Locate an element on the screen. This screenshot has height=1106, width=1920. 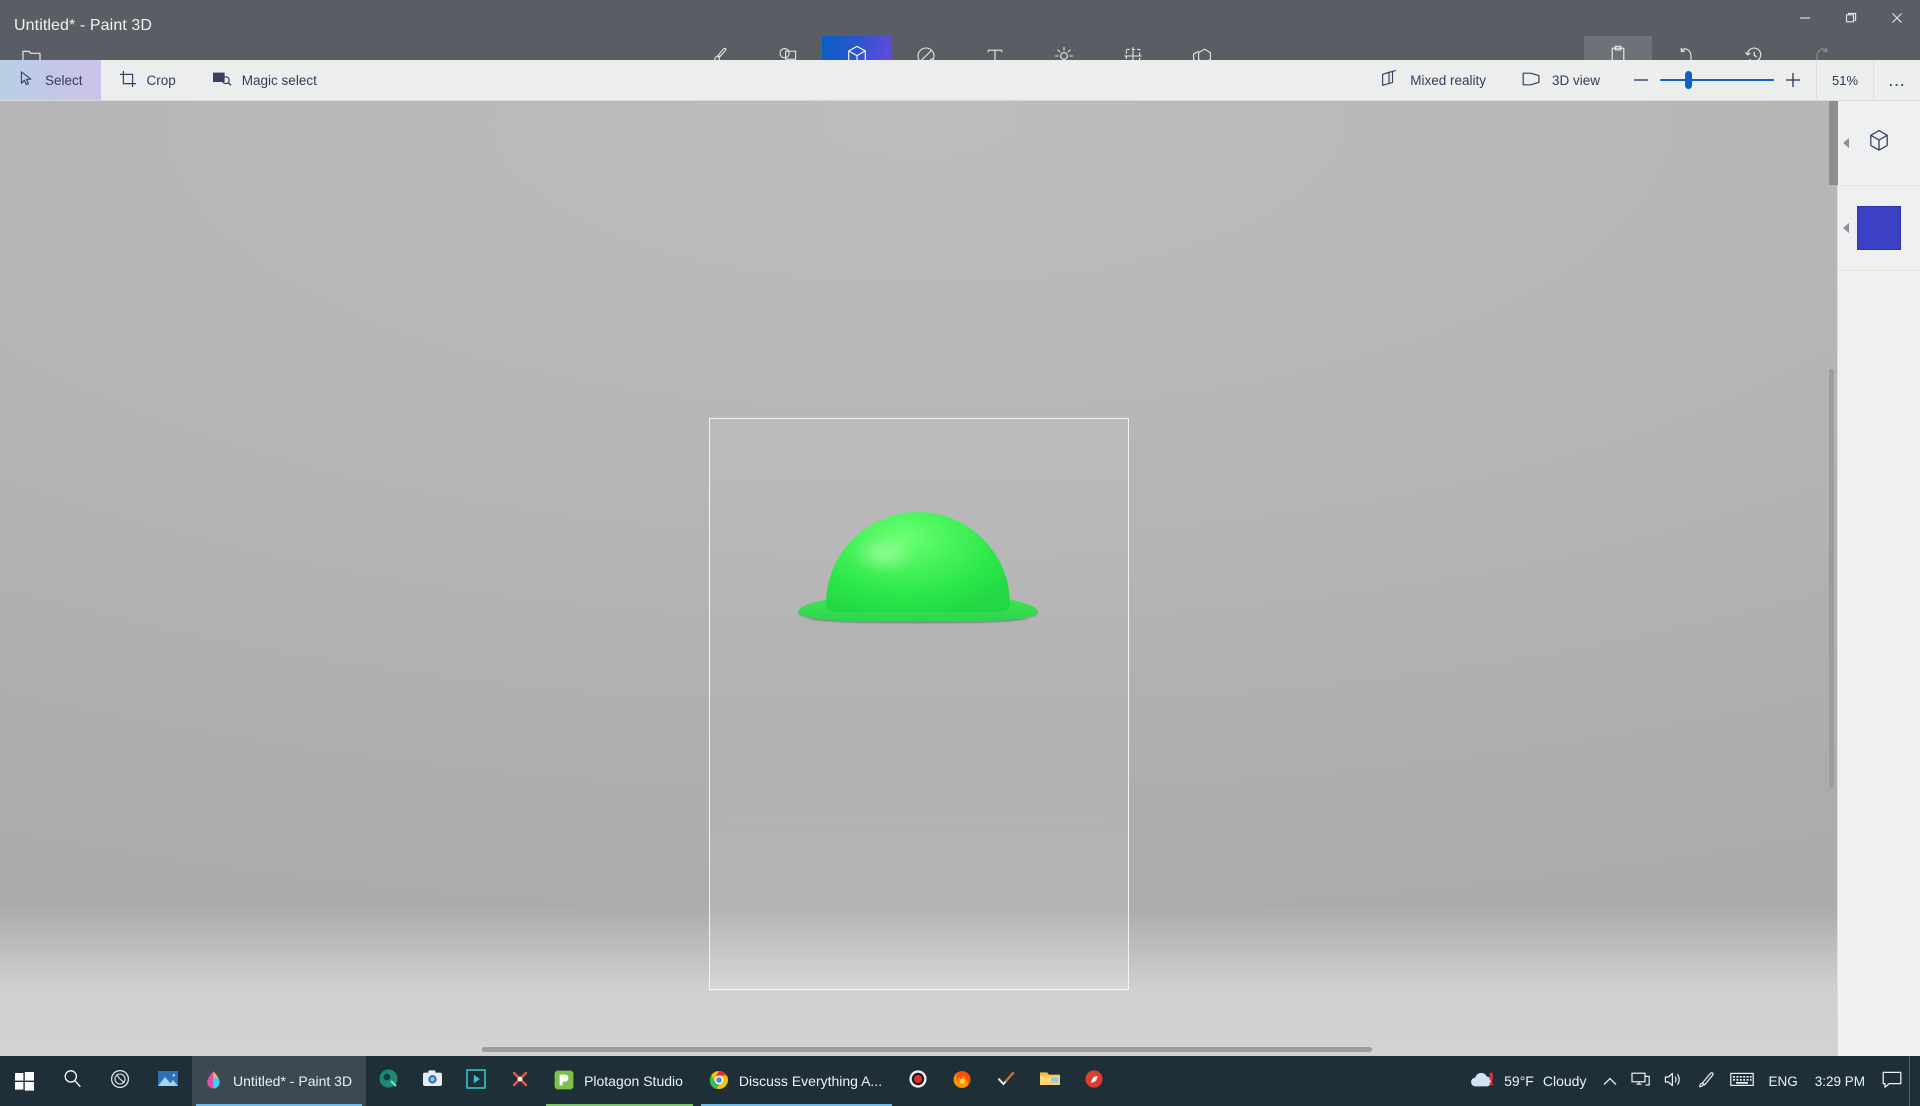
zoom-slider is located at coordinates (1717, 80).